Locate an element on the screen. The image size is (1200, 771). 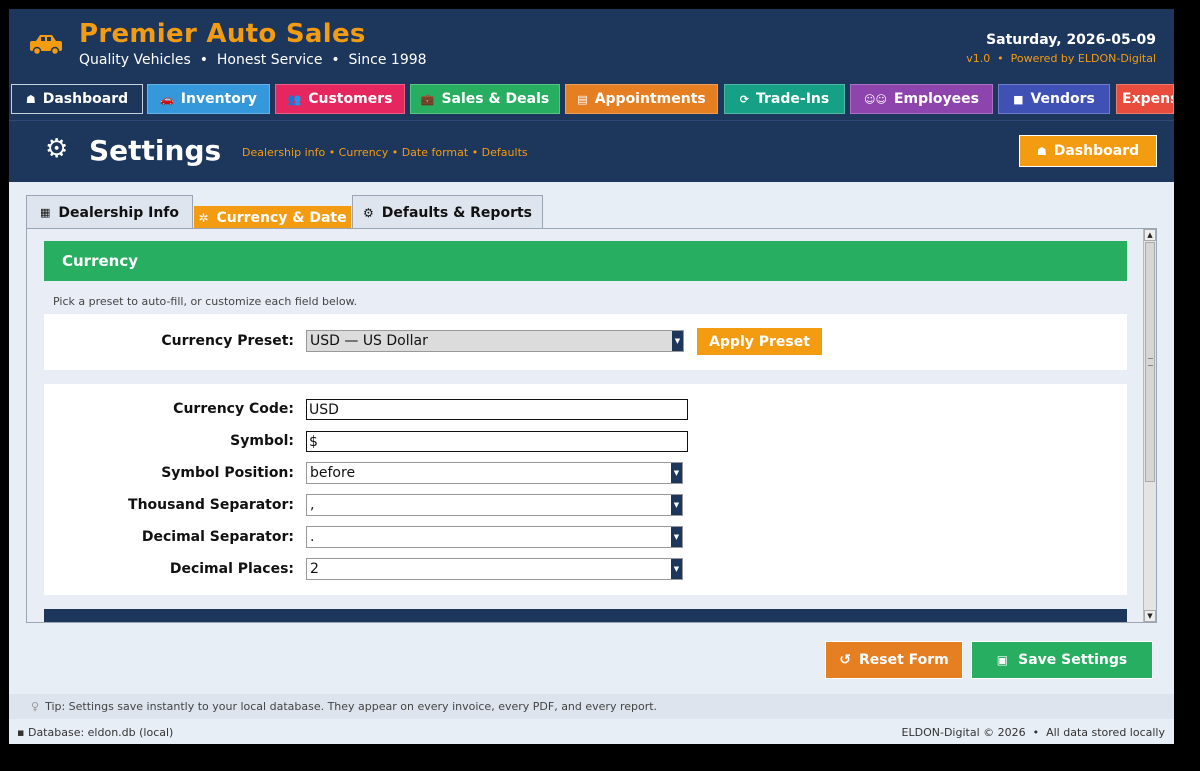
decimal-places-select: 2 ▼ is located at coordinates (494, 569).